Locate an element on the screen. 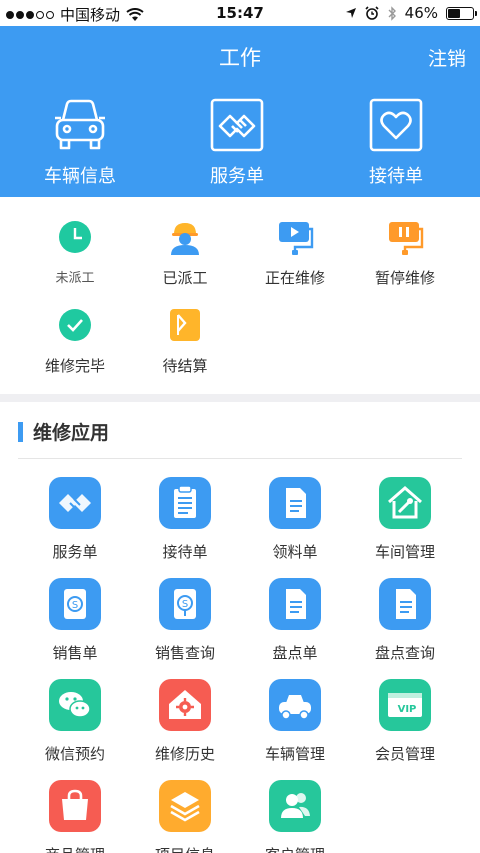 The height and width of the screenshot is (853, 480). clock-icon is located at coordinates (75, 237).